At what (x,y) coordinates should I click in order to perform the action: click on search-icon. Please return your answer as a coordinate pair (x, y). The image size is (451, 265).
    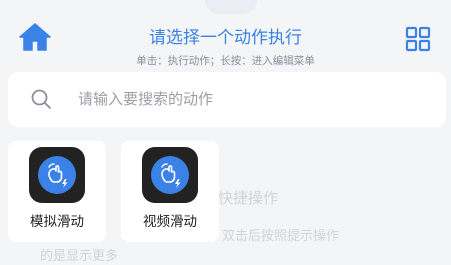
    Looking at the image, I should click on (41, 99).